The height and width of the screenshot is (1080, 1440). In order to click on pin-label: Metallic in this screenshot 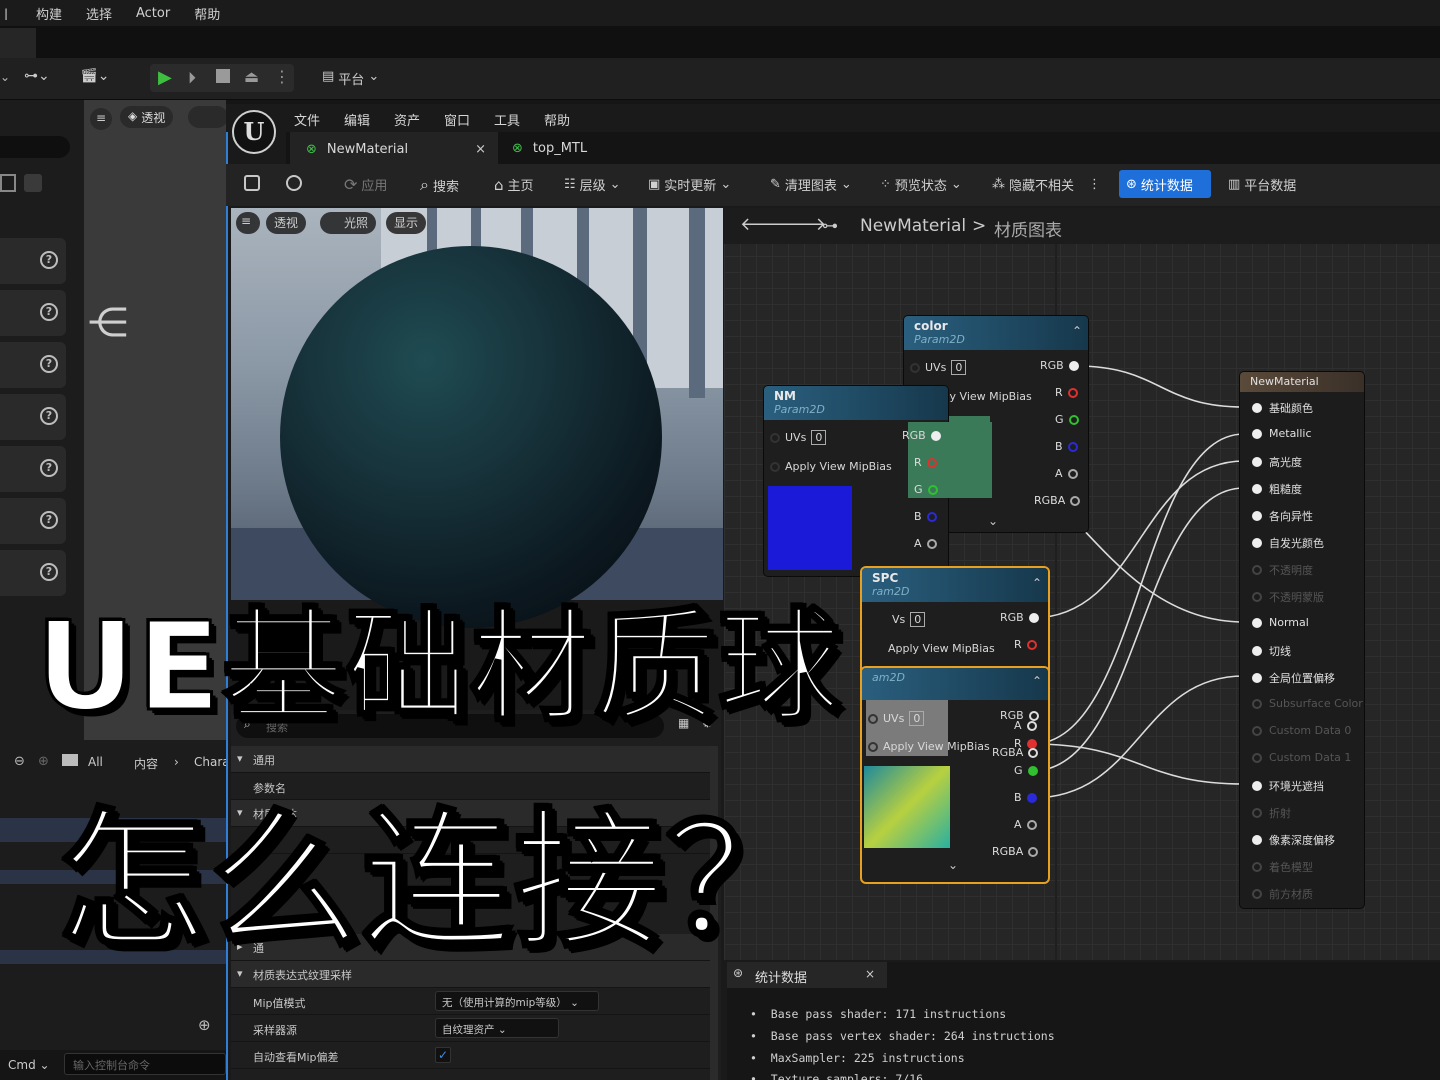, I will do `click(1290, 433)`.